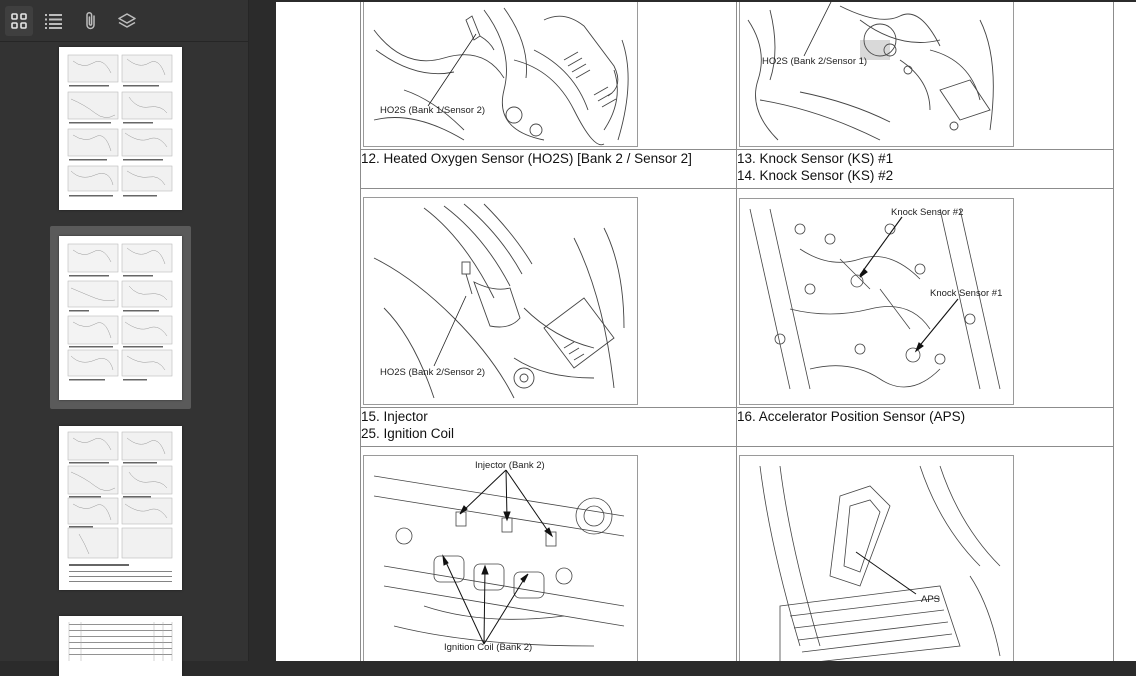 Image resolution: width=1136 pixels, height=676 pixels. What do you see at coordinates (548, 427) in the screenshot?
I see `table-cell-label: 15. Injector 25. Ignition Coil` at bounding box center [548, 427].